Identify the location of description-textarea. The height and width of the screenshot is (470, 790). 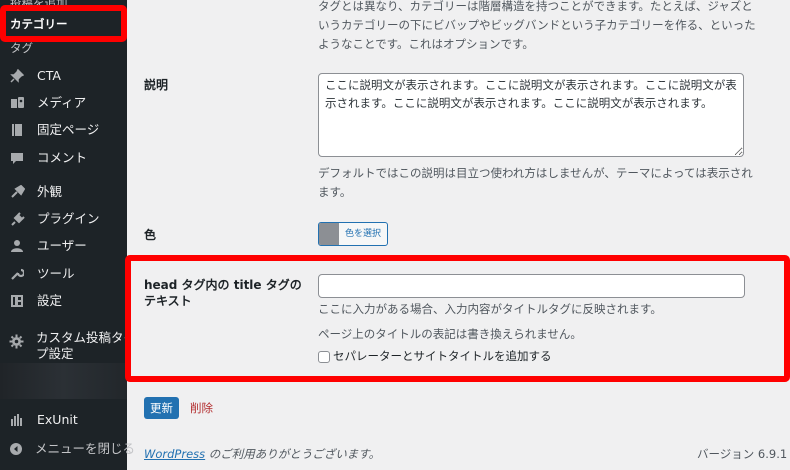
(531, 115).